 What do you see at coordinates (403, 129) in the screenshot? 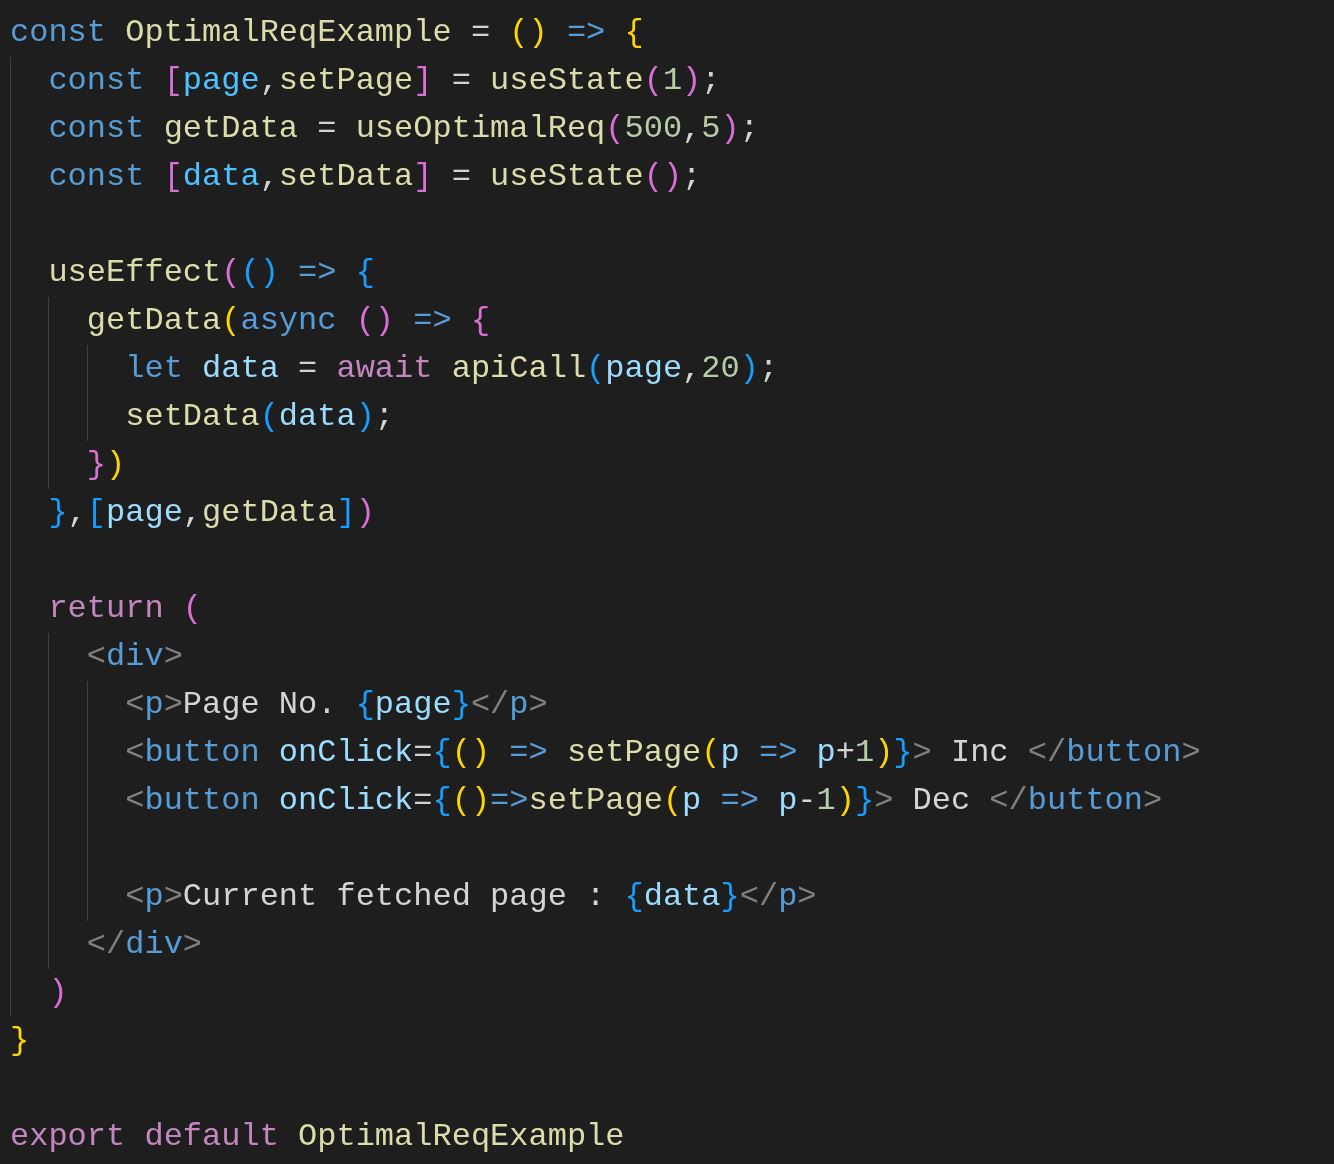
I see `code-line: const getData = useOptimalReq(500,5);` at bounding box center [403, 129].